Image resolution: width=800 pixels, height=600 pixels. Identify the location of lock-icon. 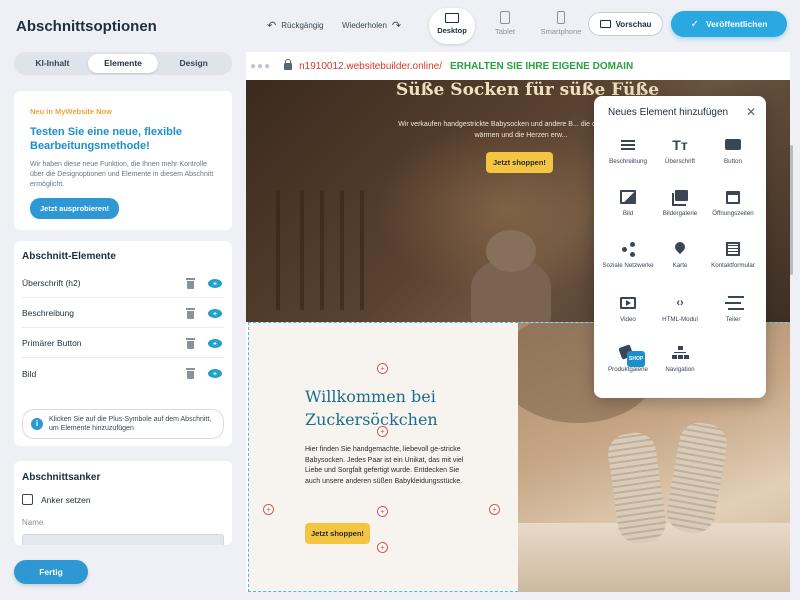
(288, 64).